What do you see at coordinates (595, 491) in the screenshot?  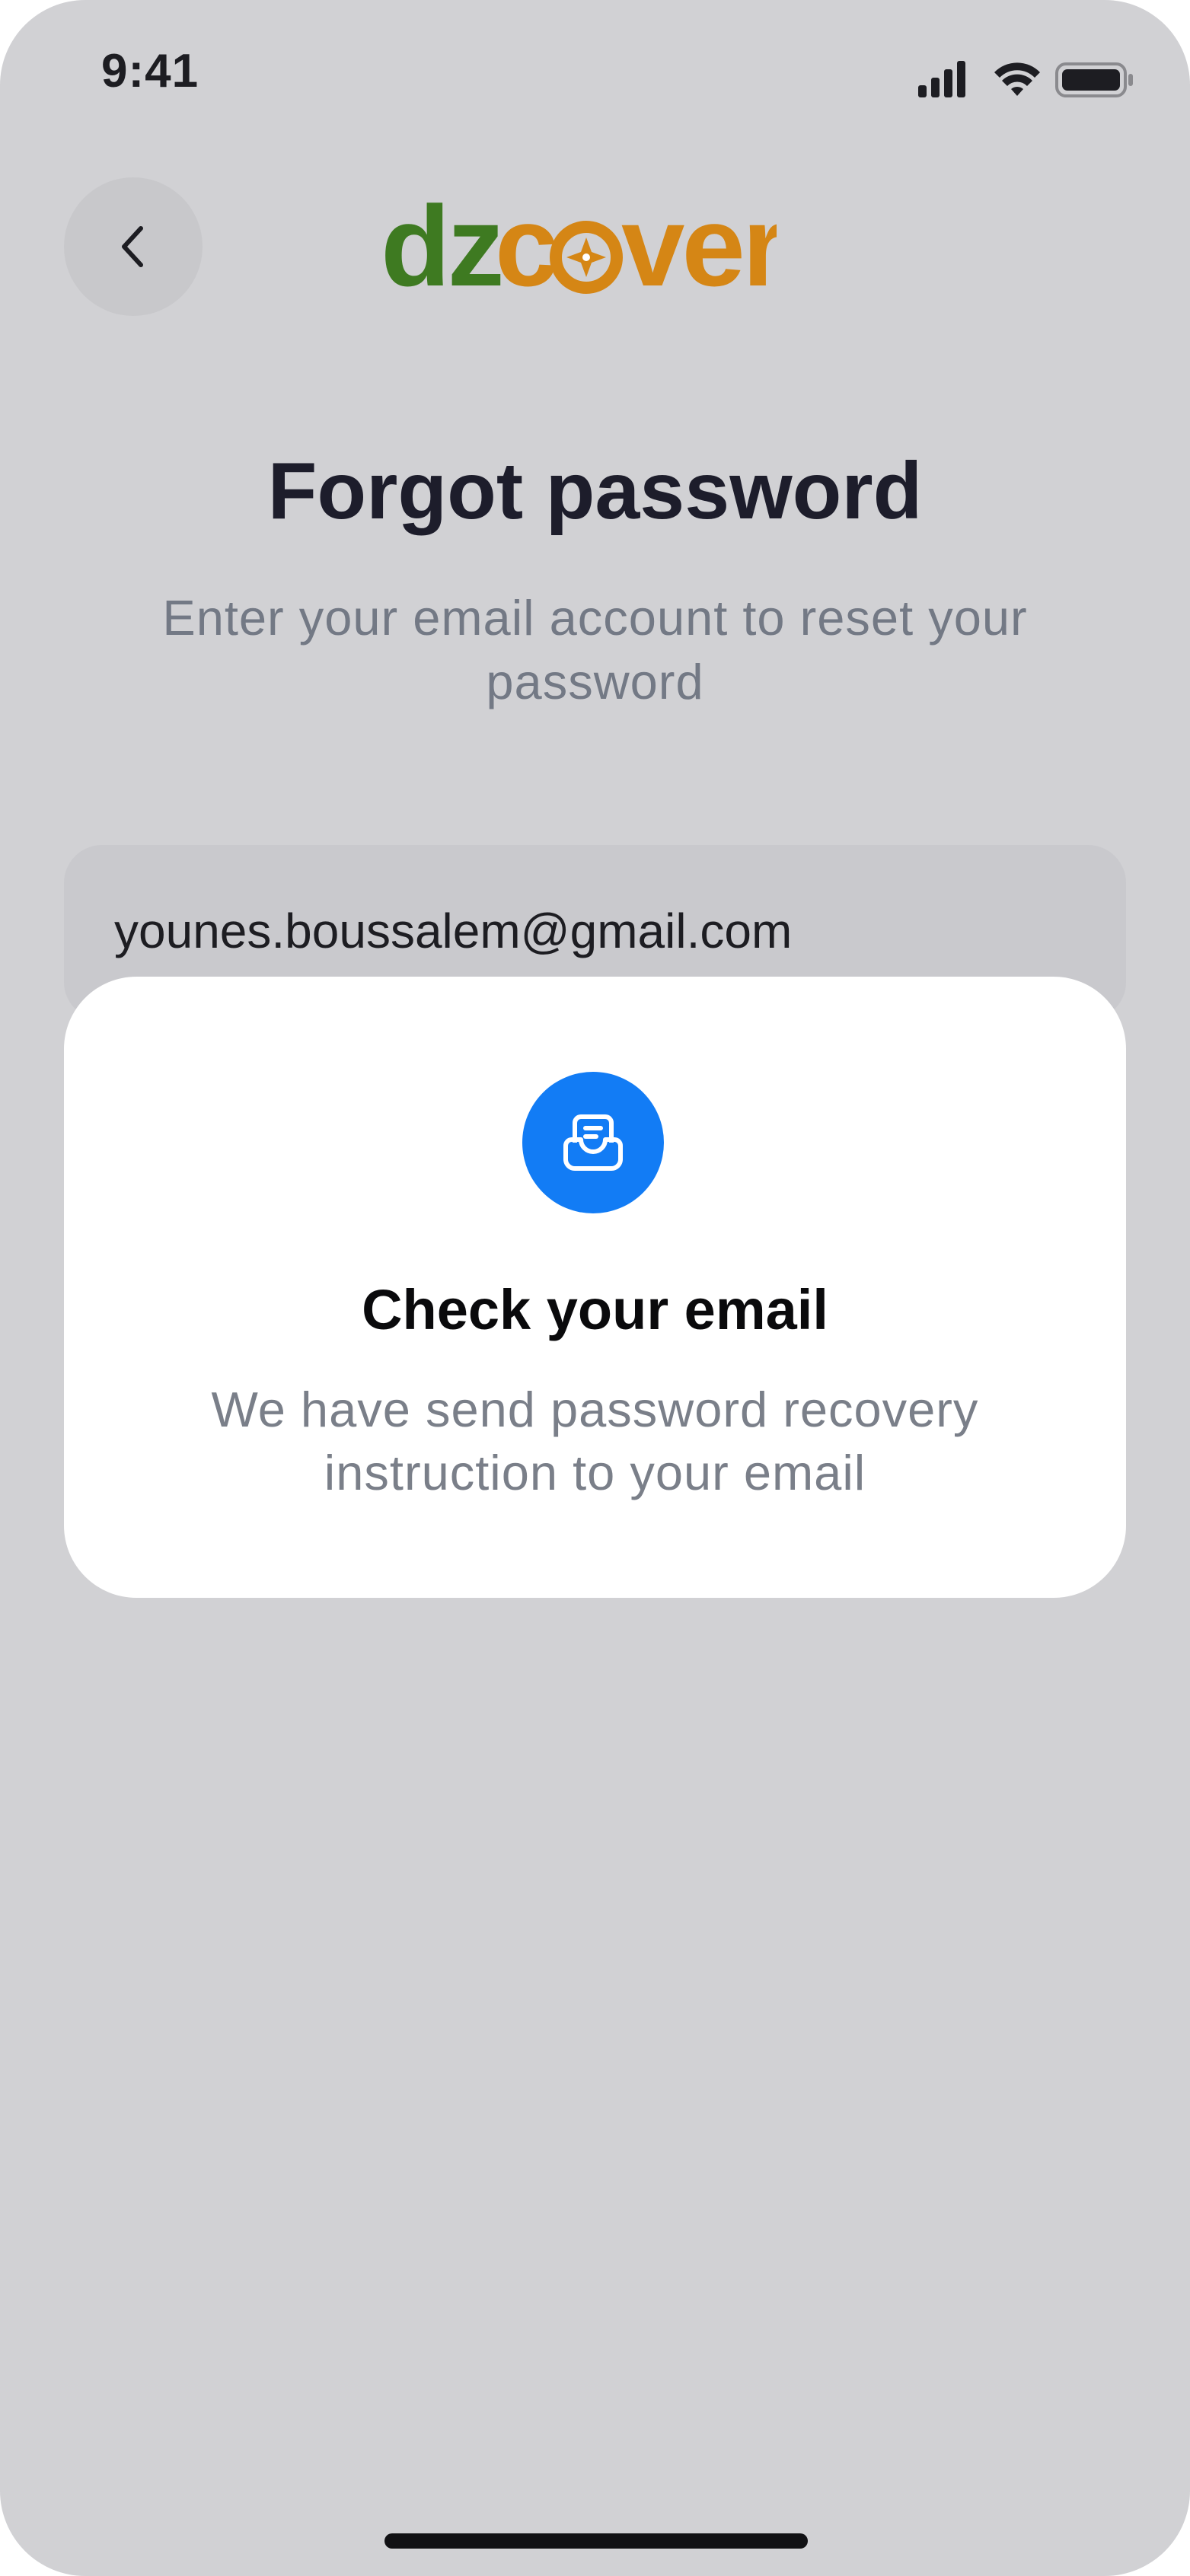 I see `page-title: Forgot password` at bounding box center [595, 491].